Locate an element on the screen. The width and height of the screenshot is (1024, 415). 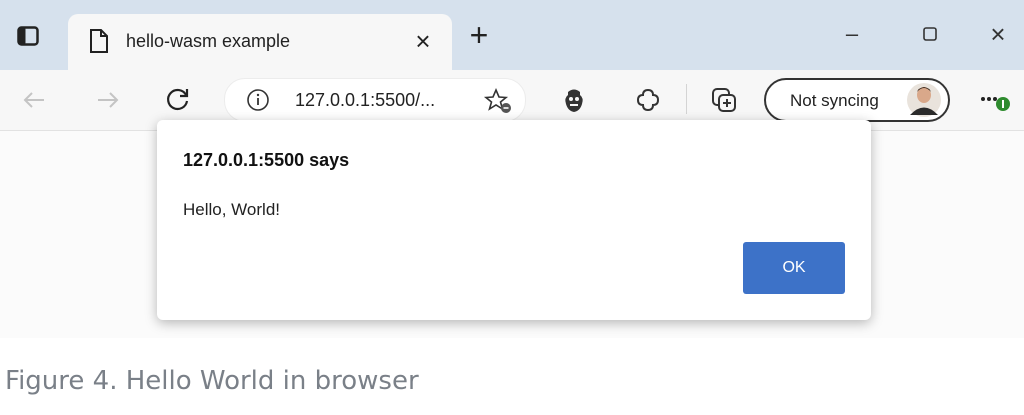
maximize-button is located at coordinates (930, 34).